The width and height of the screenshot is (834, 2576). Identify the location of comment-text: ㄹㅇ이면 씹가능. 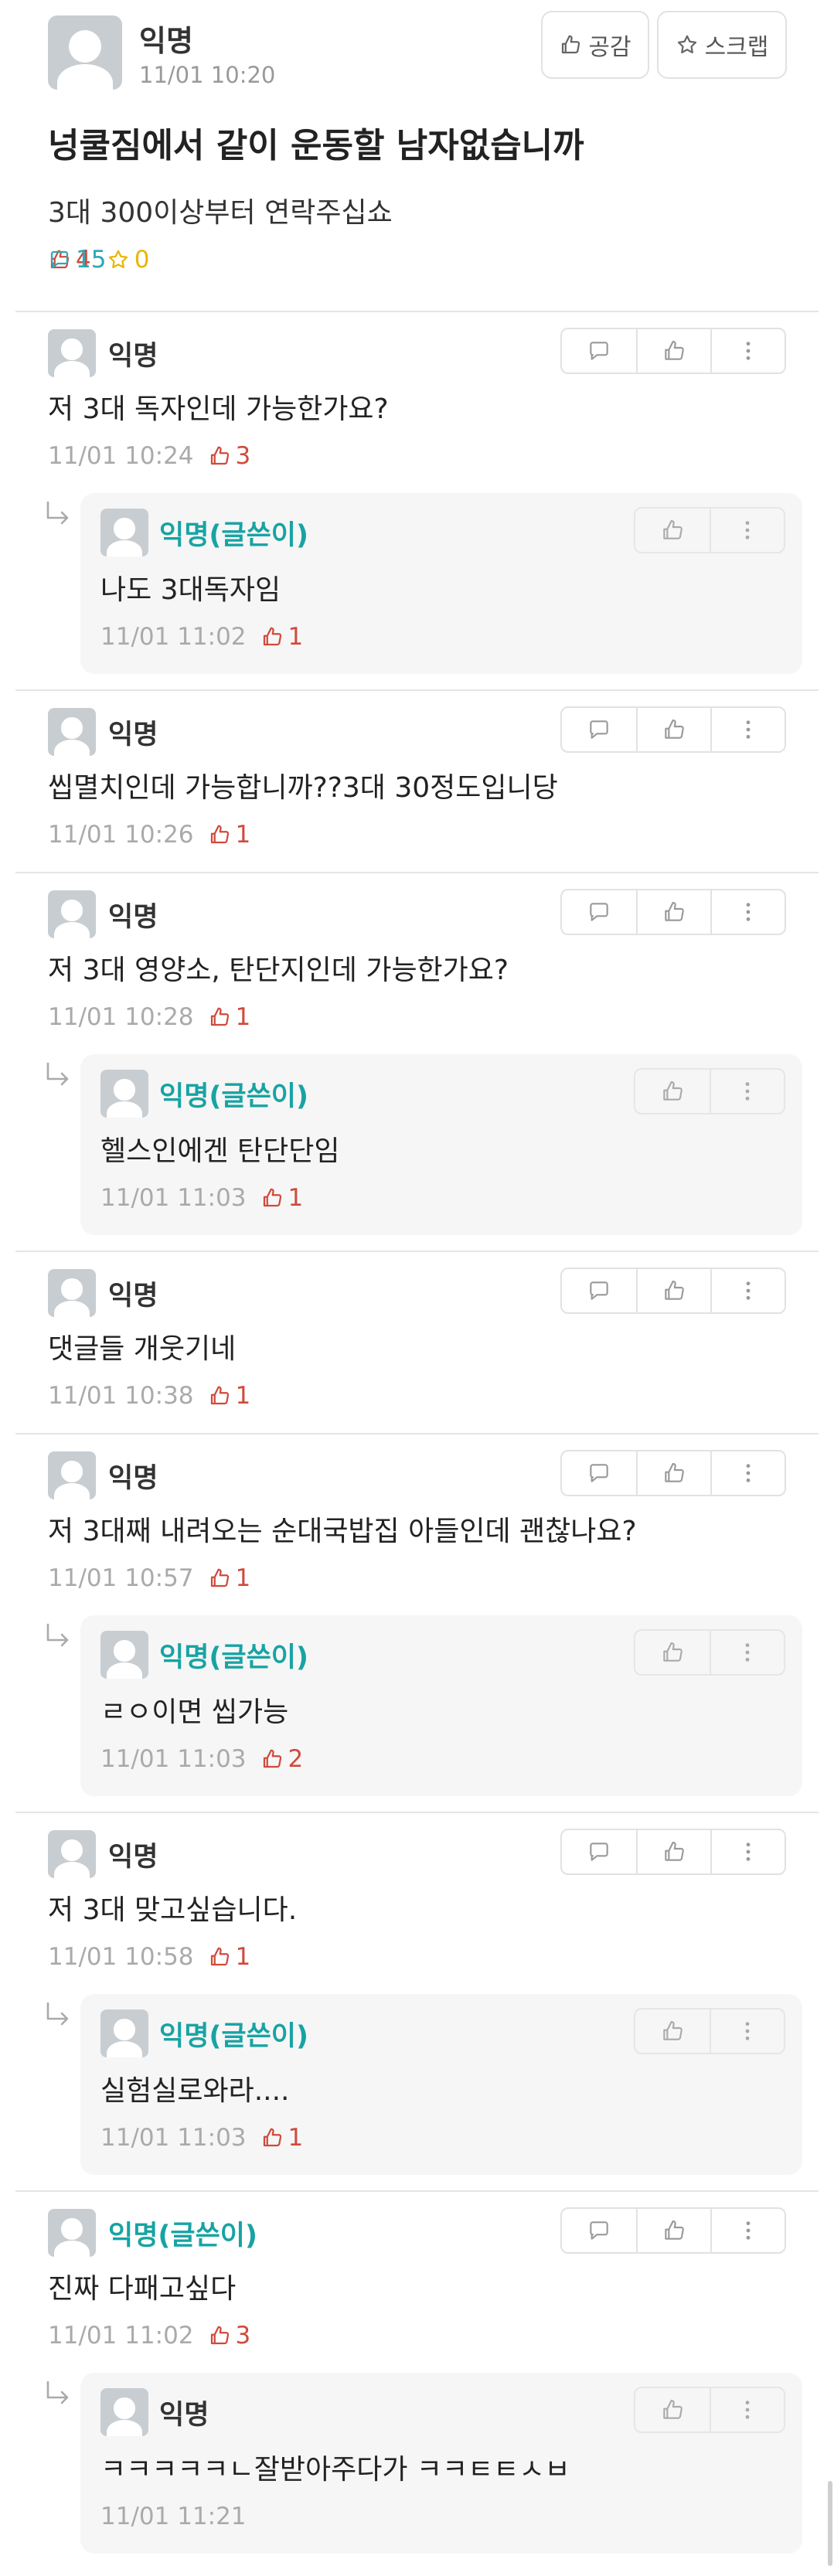
(194, 1712).